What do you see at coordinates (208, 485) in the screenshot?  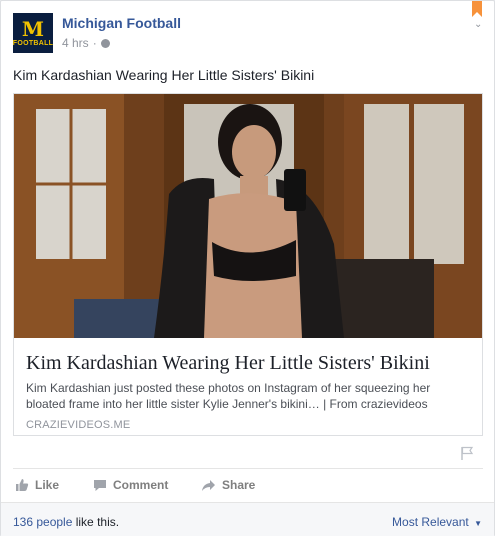 I see `share-icon` at bounding box center [208, 485].